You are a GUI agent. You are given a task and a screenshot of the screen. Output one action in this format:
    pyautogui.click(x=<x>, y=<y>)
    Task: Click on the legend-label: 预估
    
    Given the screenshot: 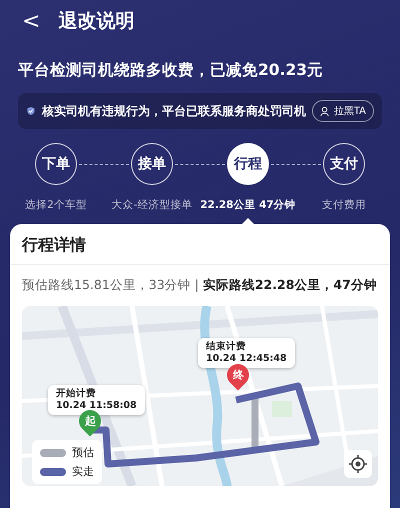 What is the action you would take?
    pyautogui.click(x=83, y=452)
    